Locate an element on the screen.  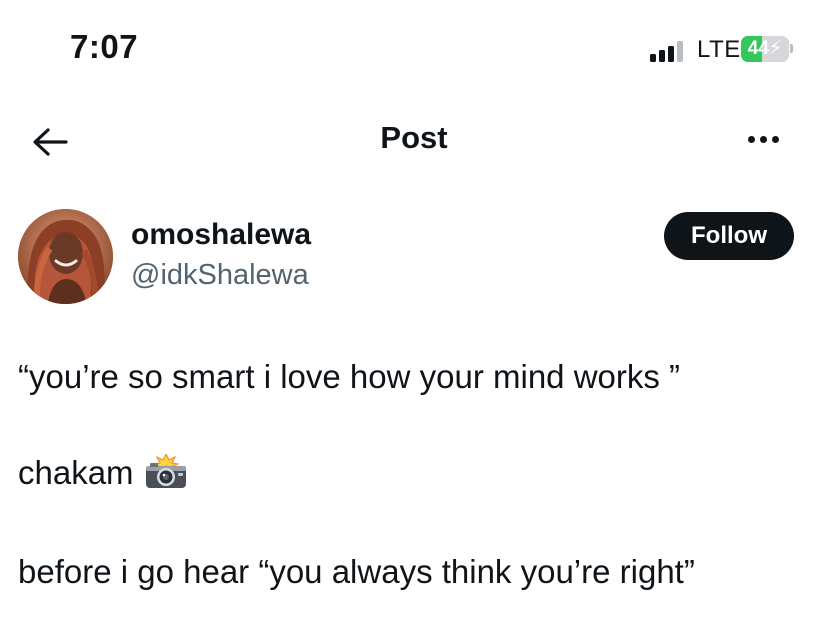
more-options-button is located at coordinates (763, 139).